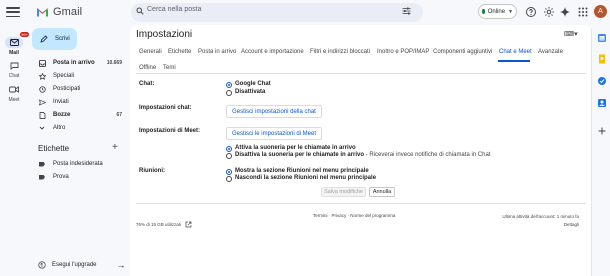 The height and width of the screenshot is (276, 610). I want to click on save-changes-button: Salva modifiche, so click(343, 192).